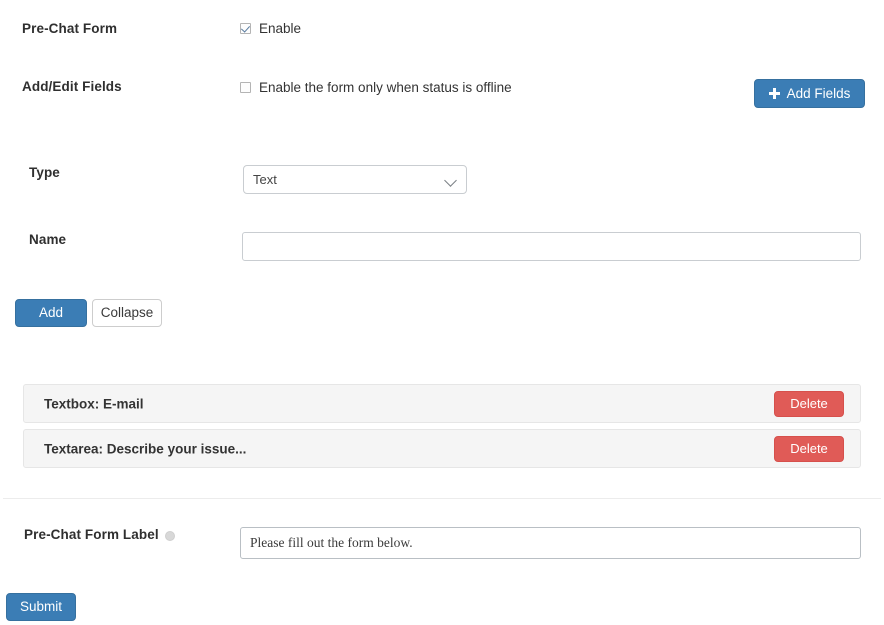 The image size is (884, 625). I want to click on prechat-form-label-text: Pre-Chat Form Label, so click(91, 534).